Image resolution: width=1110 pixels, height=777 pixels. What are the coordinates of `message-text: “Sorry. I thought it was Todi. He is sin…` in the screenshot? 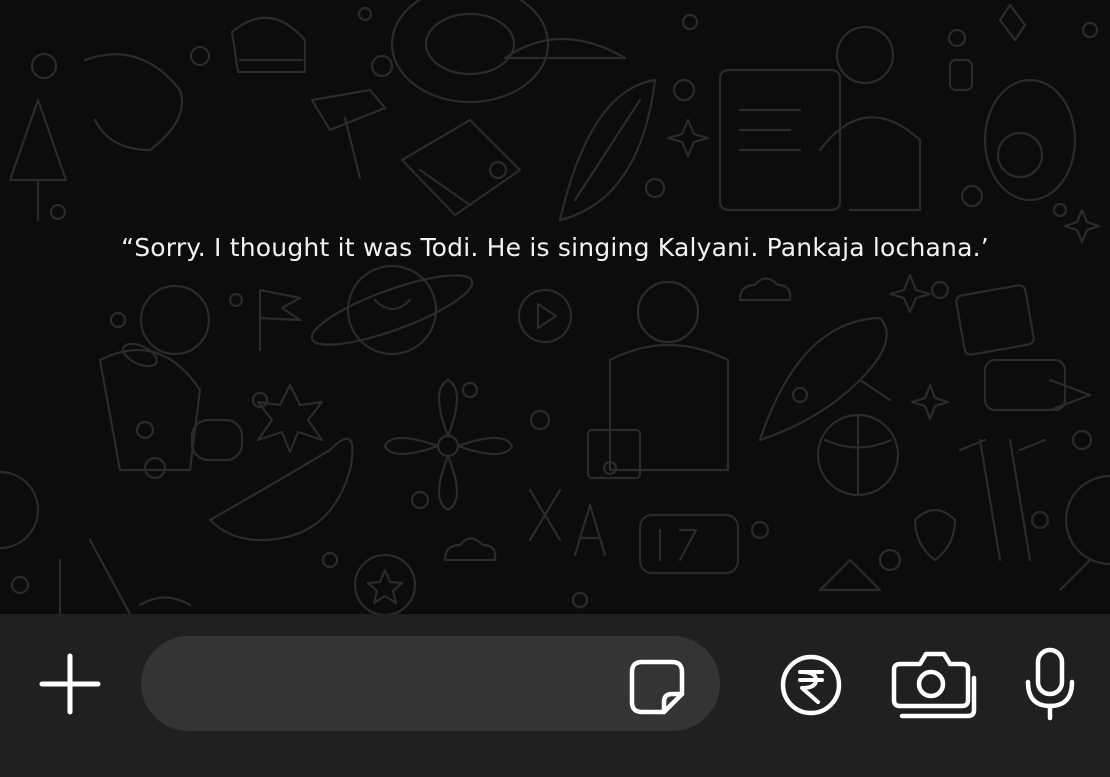 It's located at (555, 247).